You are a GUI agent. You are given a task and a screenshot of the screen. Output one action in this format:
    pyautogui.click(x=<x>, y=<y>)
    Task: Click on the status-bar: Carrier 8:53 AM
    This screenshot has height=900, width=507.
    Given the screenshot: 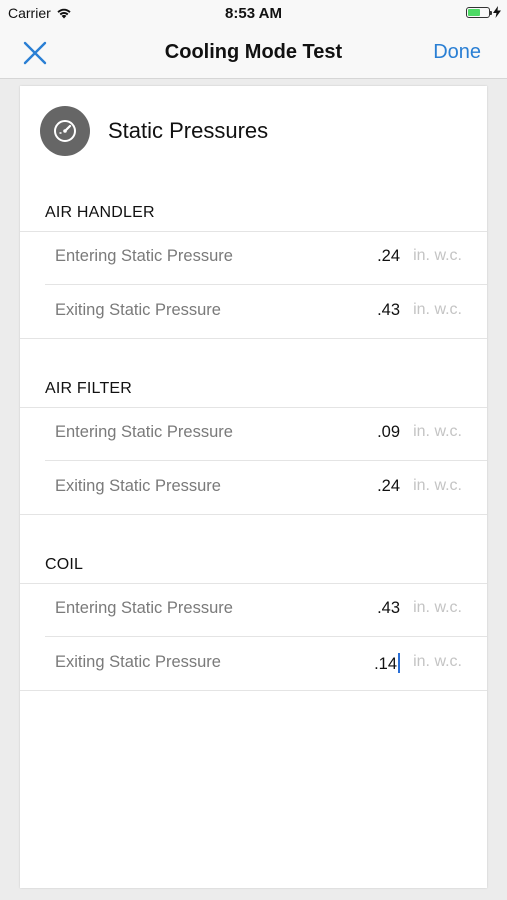 What is the action you would take?
    pyautogui.click(x=253, y=14)
    